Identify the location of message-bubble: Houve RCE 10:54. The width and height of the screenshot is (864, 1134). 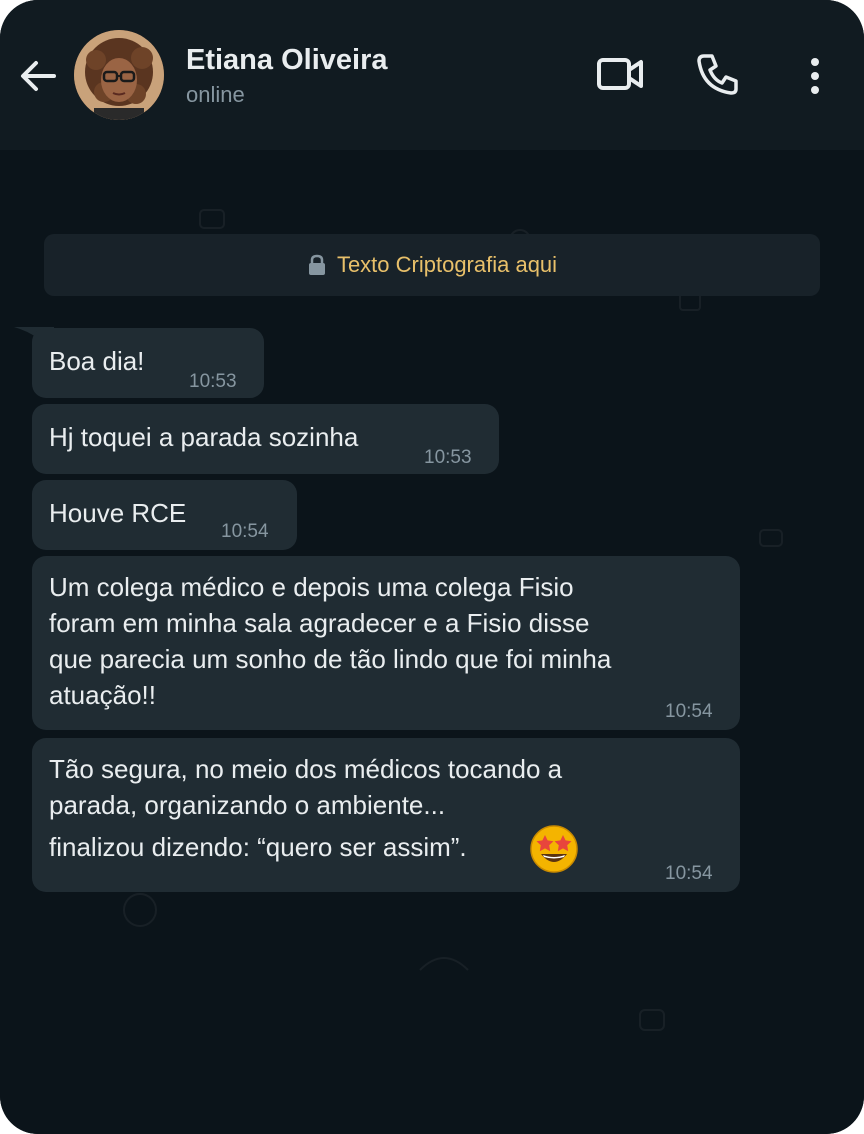
(164, 515).